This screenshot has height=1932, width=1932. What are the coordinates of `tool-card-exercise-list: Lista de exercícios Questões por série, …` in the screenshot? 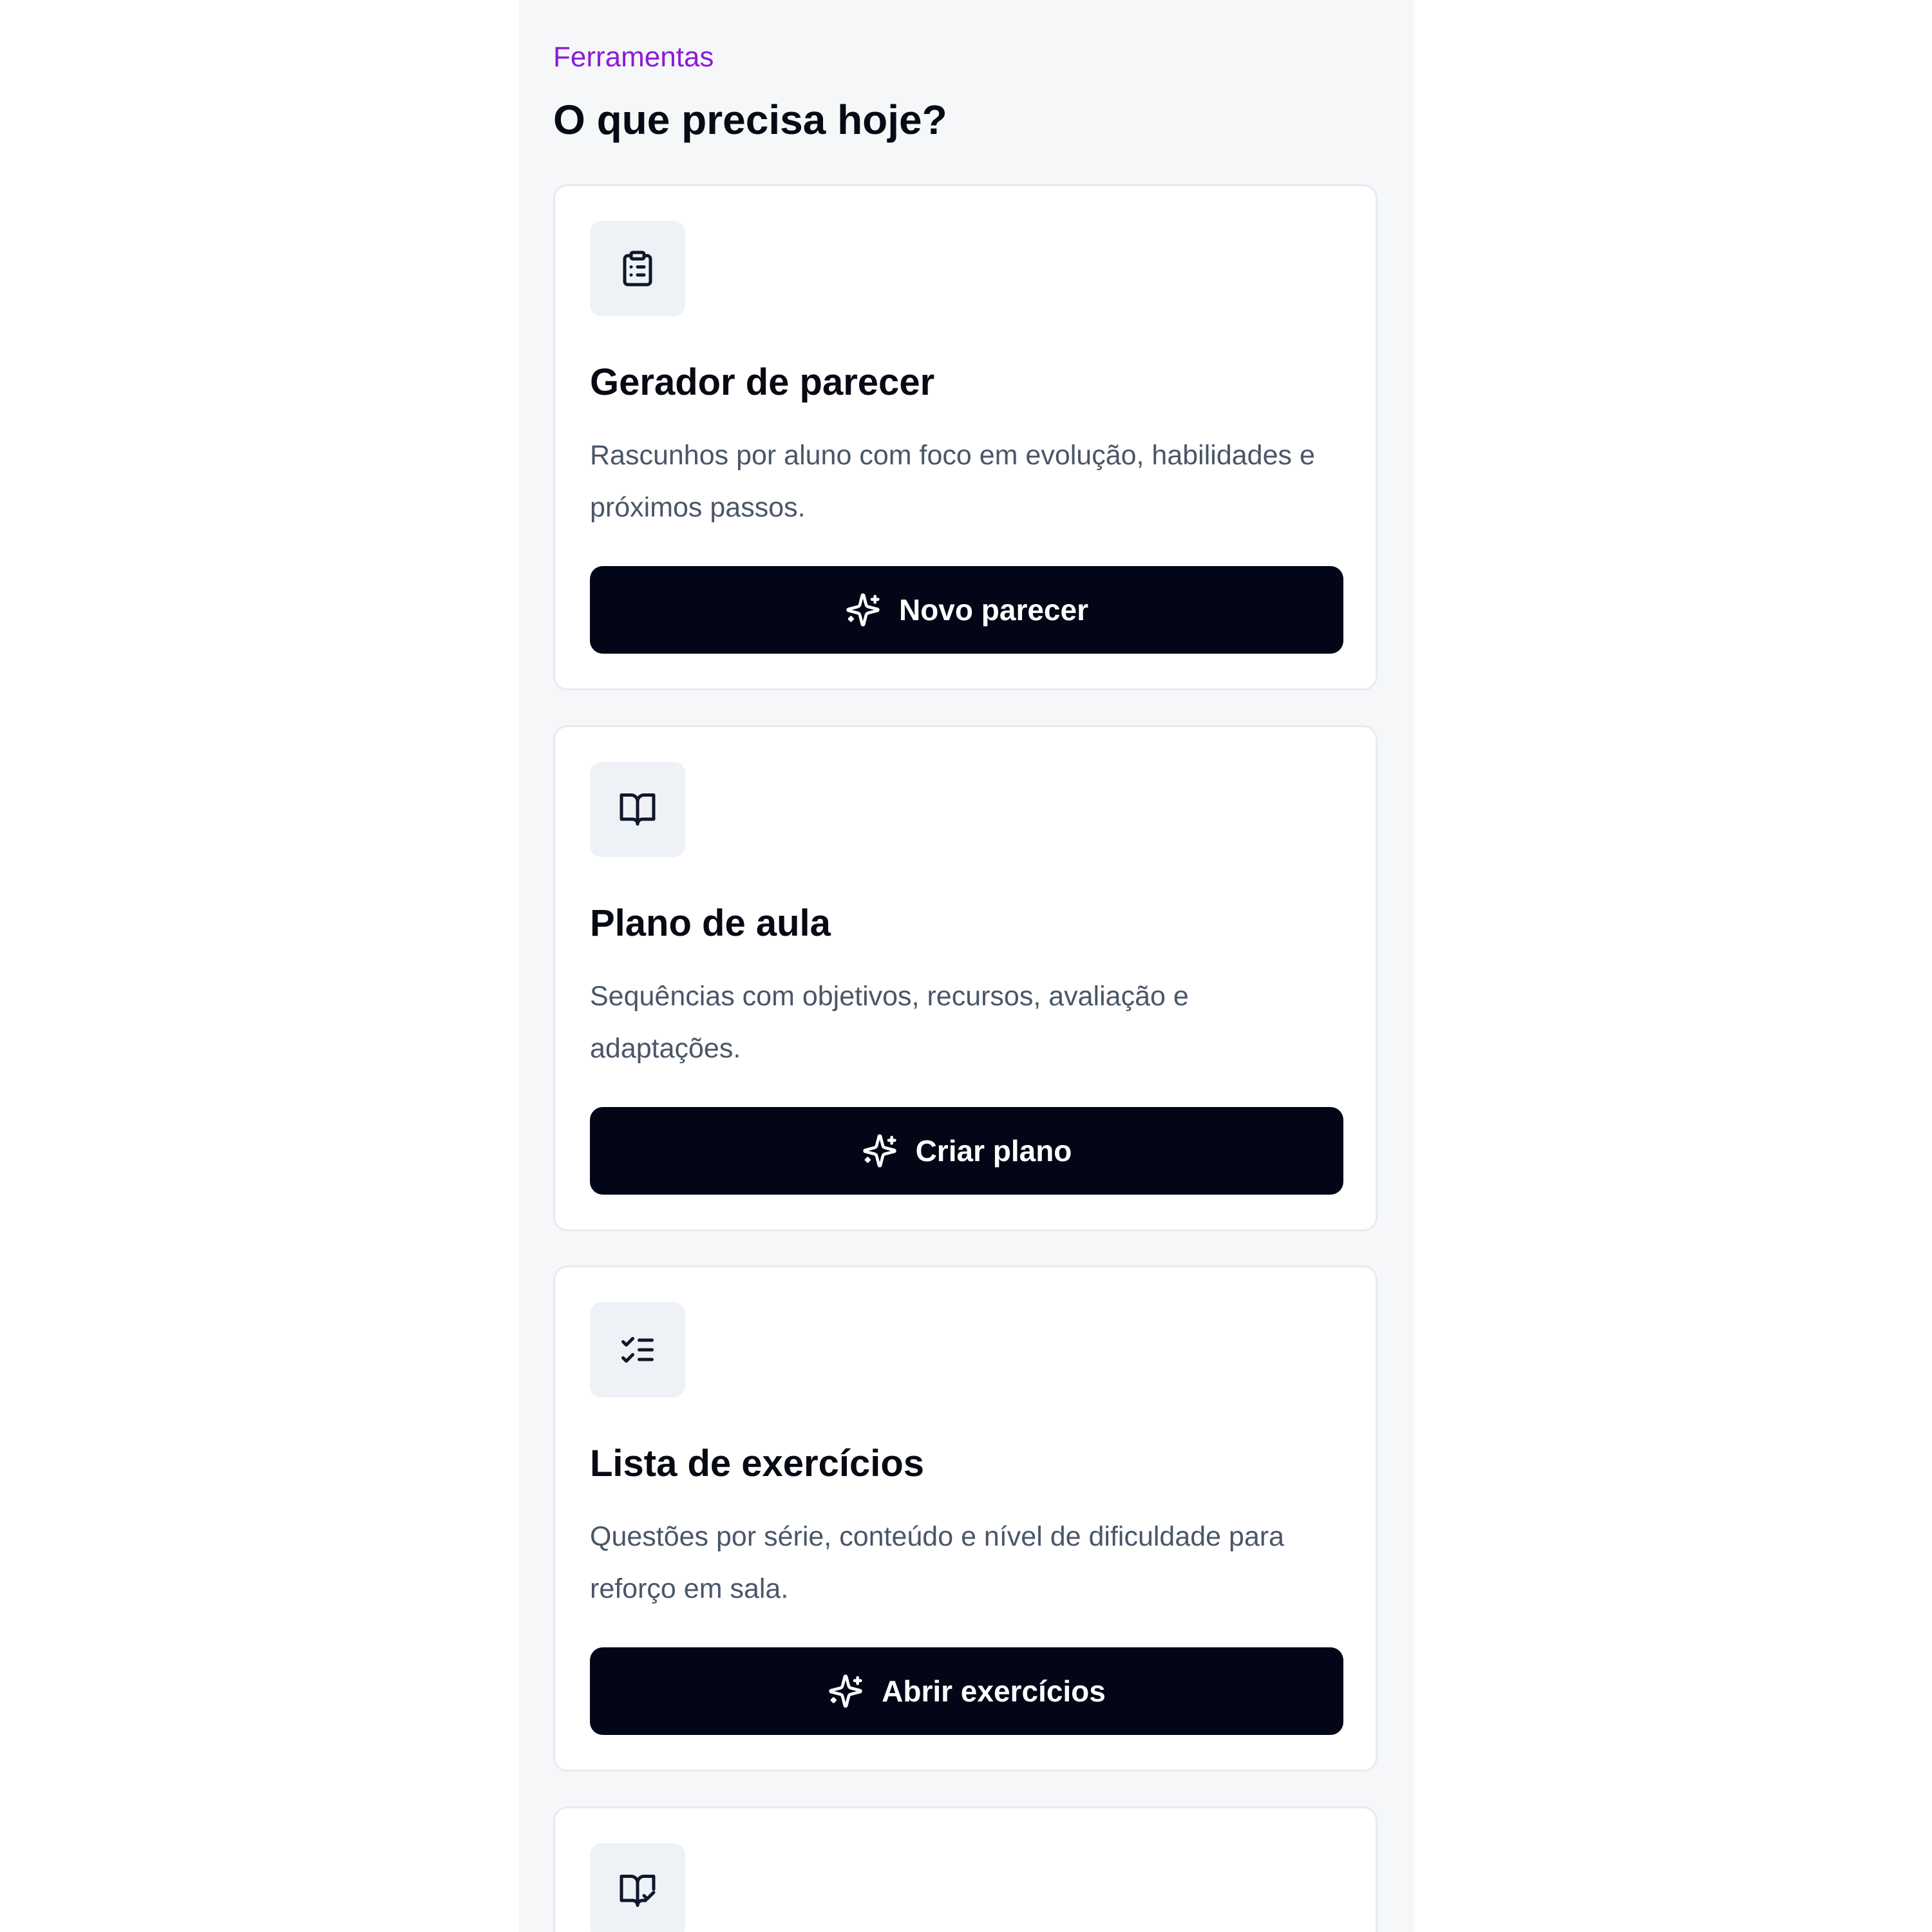 It's located at (966, 1518).